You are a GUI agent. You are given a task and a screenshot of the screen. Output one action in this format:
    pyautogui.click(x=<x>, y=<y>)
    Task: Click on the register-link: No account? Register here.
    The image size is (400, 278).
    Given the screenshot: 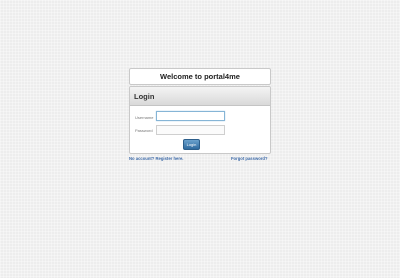 What is the action you would take?
    pyautogui.click(x=156, y=158)
    